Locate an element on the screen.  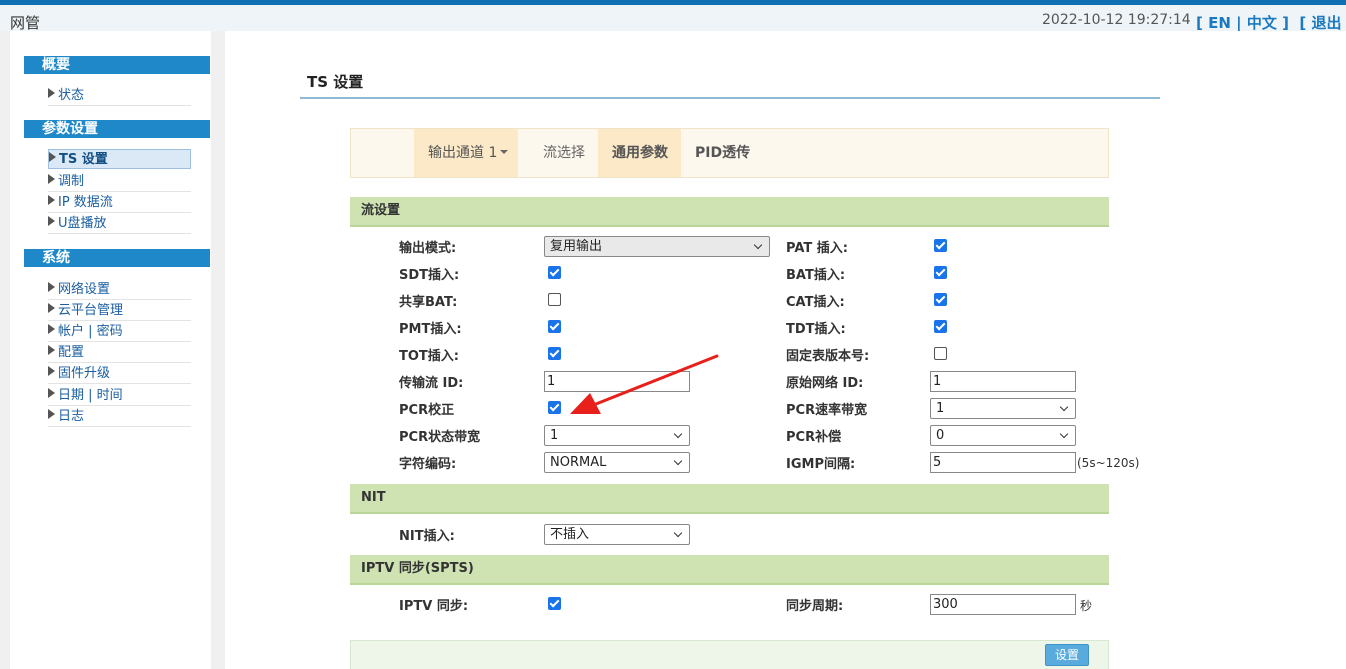
sidebar-item-network: 网络设置 is located at coordinates (119, 290).